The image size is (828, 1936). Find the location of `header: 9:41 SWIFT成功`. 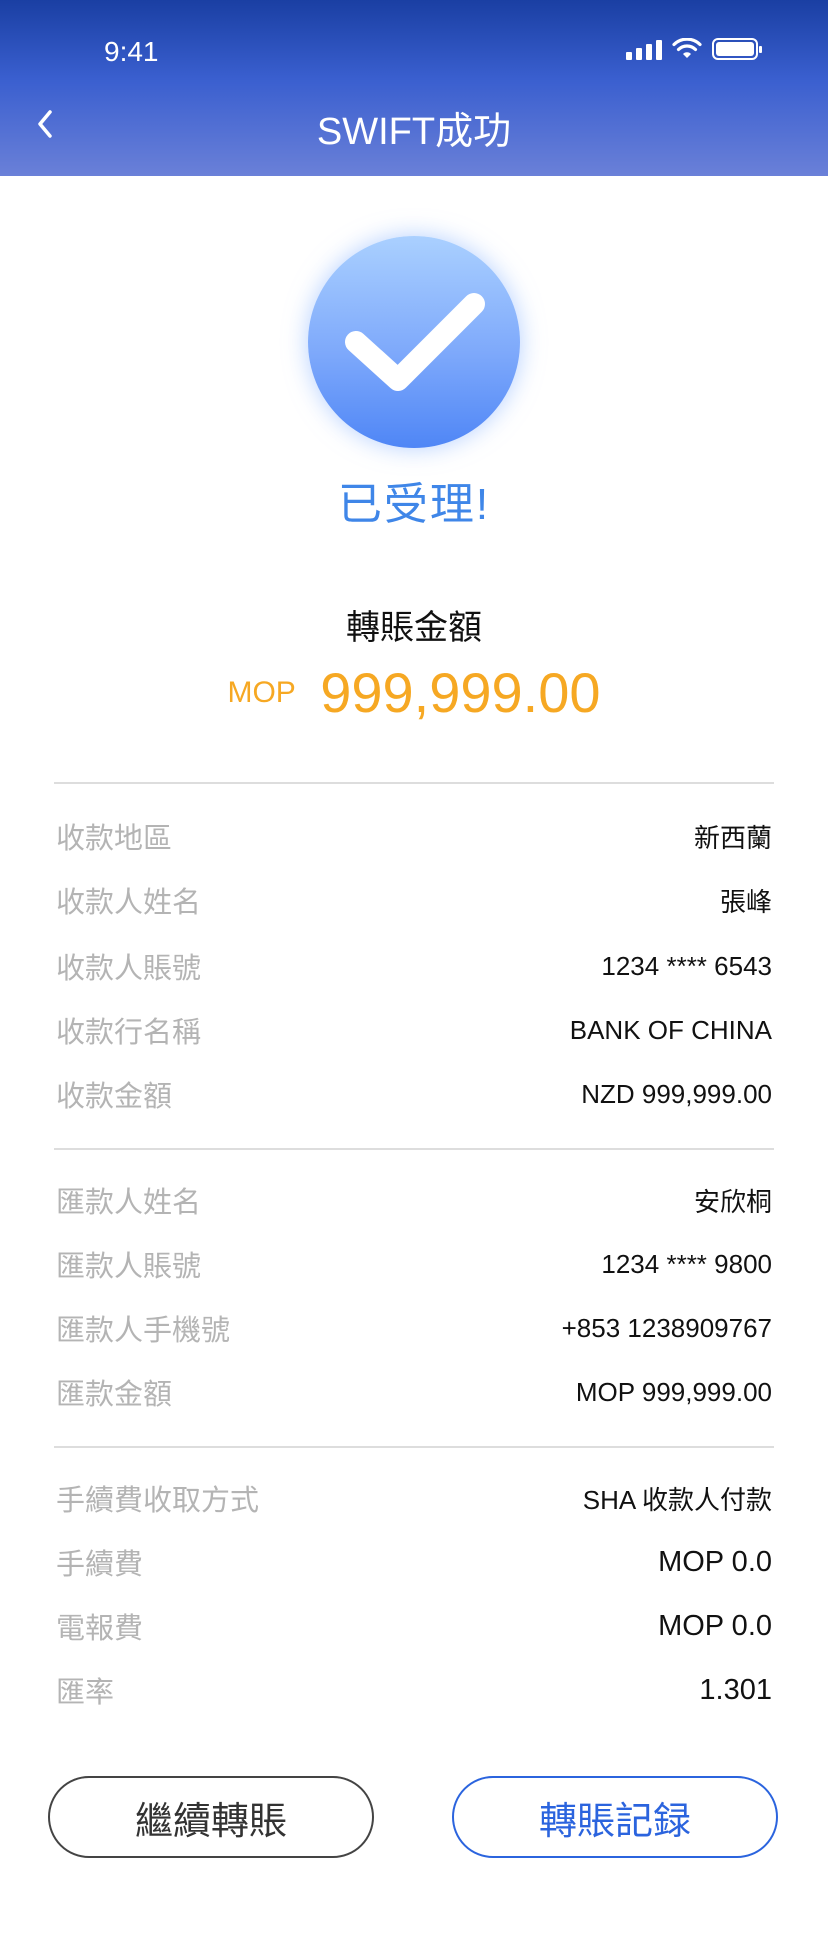

header: 9:41 SWIFT成功 is located at coordinates (414, 88).